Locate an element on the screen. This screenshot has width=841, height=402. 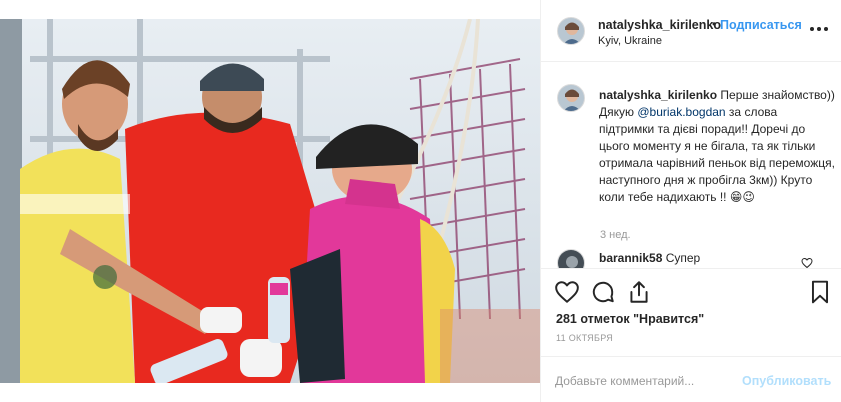
comment-input is located at coordinates (645, 381).